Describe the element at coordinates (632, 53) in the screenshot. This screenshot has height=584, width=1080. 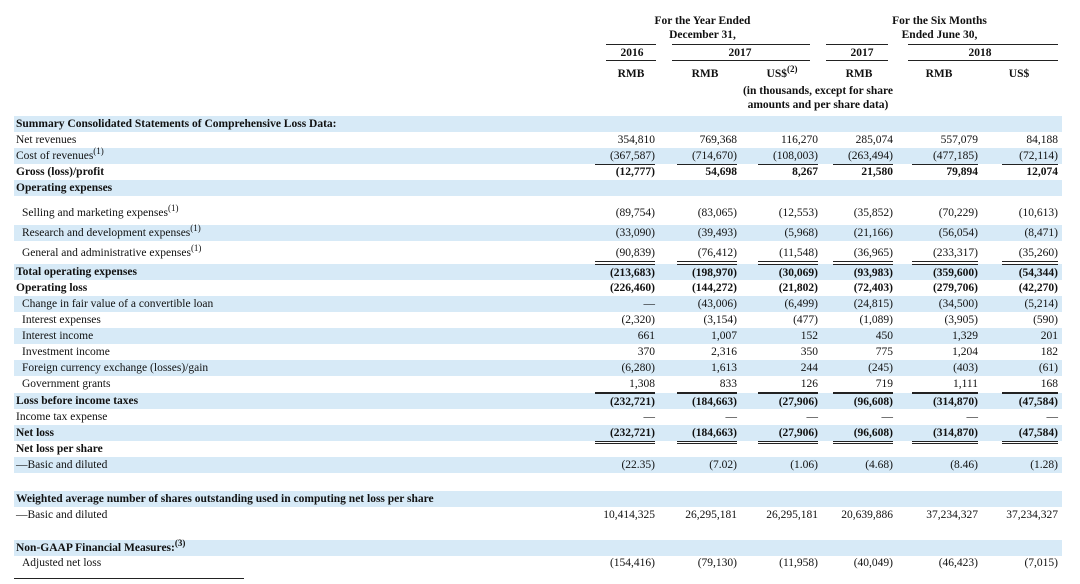
I see `header-year-2016: 2016` at that location.